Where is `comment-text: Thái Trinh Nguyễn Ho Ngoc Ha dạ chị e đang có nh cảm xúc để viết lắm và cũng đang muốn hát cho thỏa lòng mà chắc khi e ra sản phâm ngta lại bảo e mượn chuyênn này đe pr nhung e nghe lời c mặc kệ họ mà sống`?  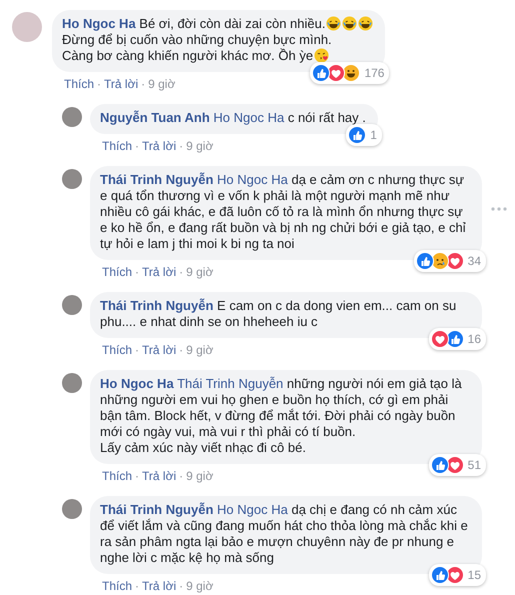
comment-text: Thái Trinh Nguyễn Ho Ngoc Ha dạ chị e đang có nh cảm xúc để viết lắm và cũng đang muốn hát cho thỏa lòng mà chắc khi e ra sản phâm ngta lại bảo e mượn chuyênn này đe pr nhung e nghe lời c mặc kệ họ mà sống is located at coordinates (284, 534).